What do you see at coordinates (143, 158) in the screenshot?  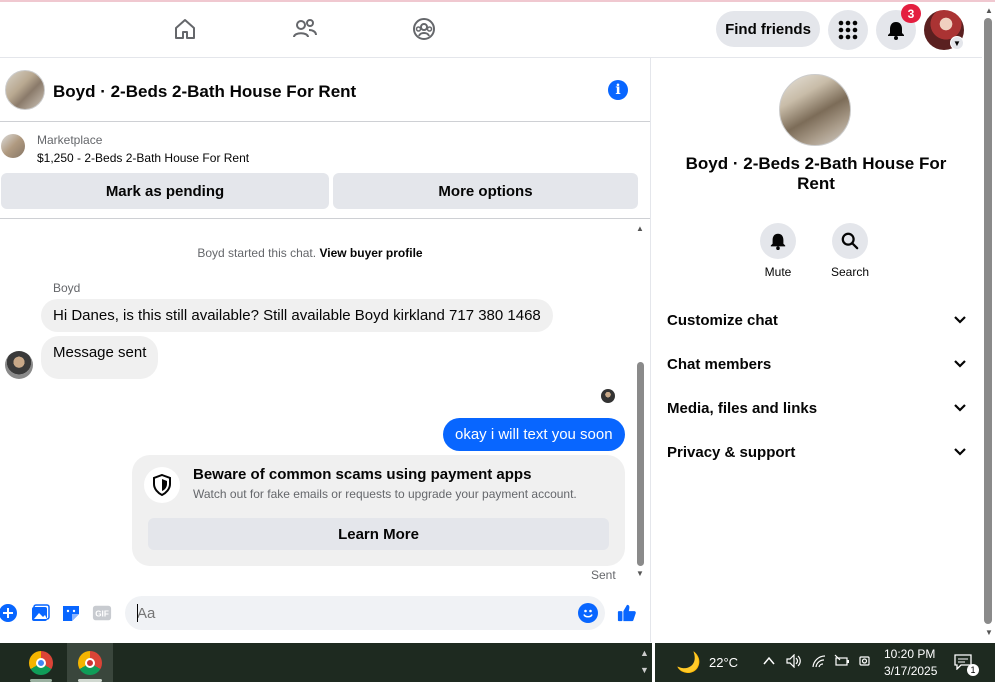 I see `listing-description: $1,250 - 2-Beds 2-Bath House For Rent` at bounding box center [143, 158].